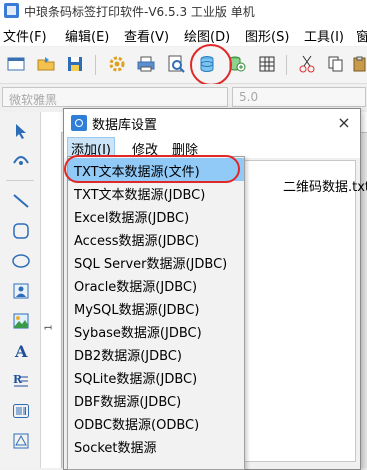  I want to click on new-icon, so click(16, 64).